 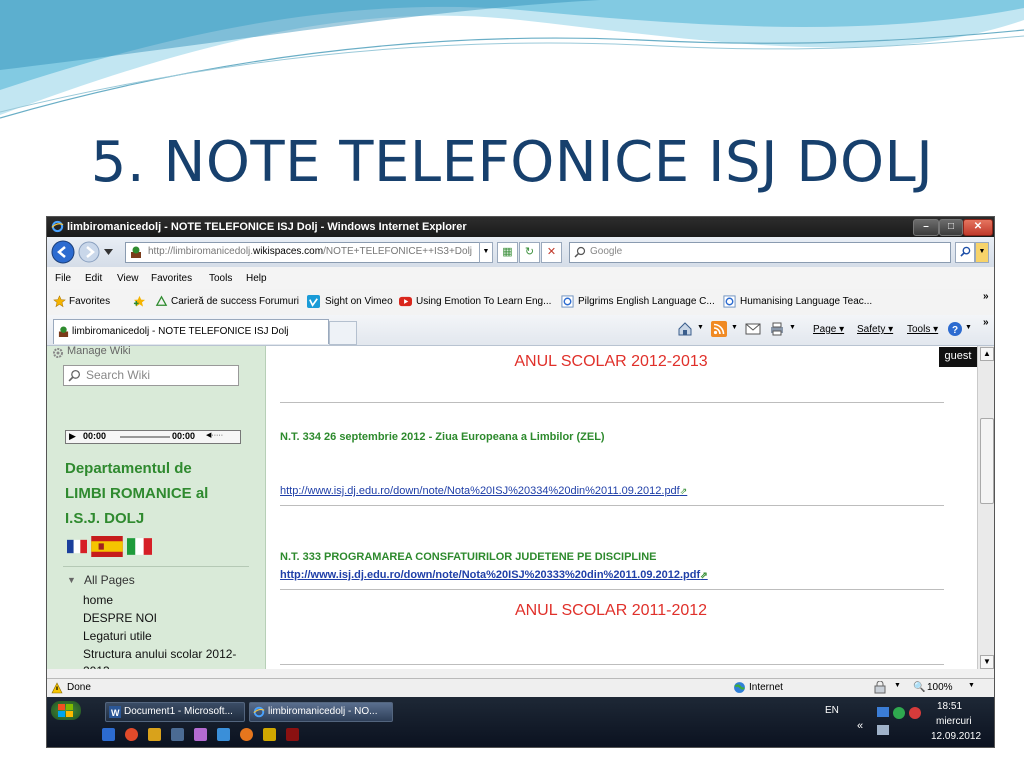 I want to click on scroll-up-arrow: ▲, so click(x=987, y=354).